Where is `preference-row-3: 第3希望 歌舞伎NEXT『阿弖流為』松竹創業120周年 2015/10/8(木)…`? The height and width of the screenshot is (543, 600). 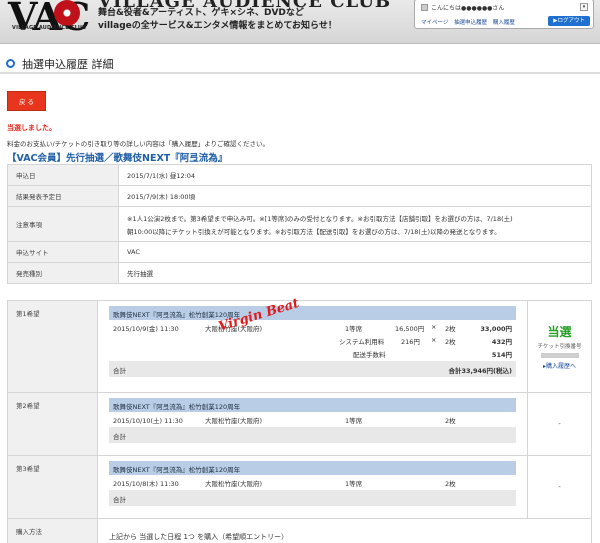 preference-row-3: 第3希望 歌舞伎NEXT『阿弖流為』松竹創業120周年 2015/10/8(木)… is located at coordinates (299, 487).